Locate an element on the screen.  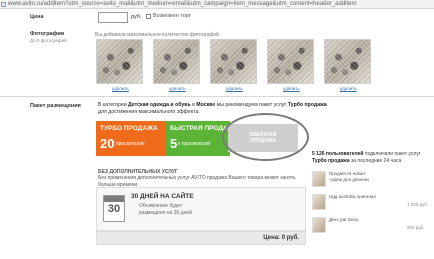
ad-text: Ugg australia оригинал is located at coordinates (353, 196).